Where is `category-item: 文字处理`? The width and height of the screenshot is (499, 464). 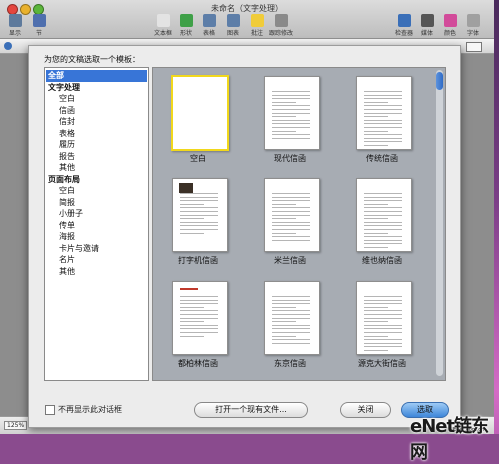 category-item: 文字处理 is located at coordinates (96, 88).